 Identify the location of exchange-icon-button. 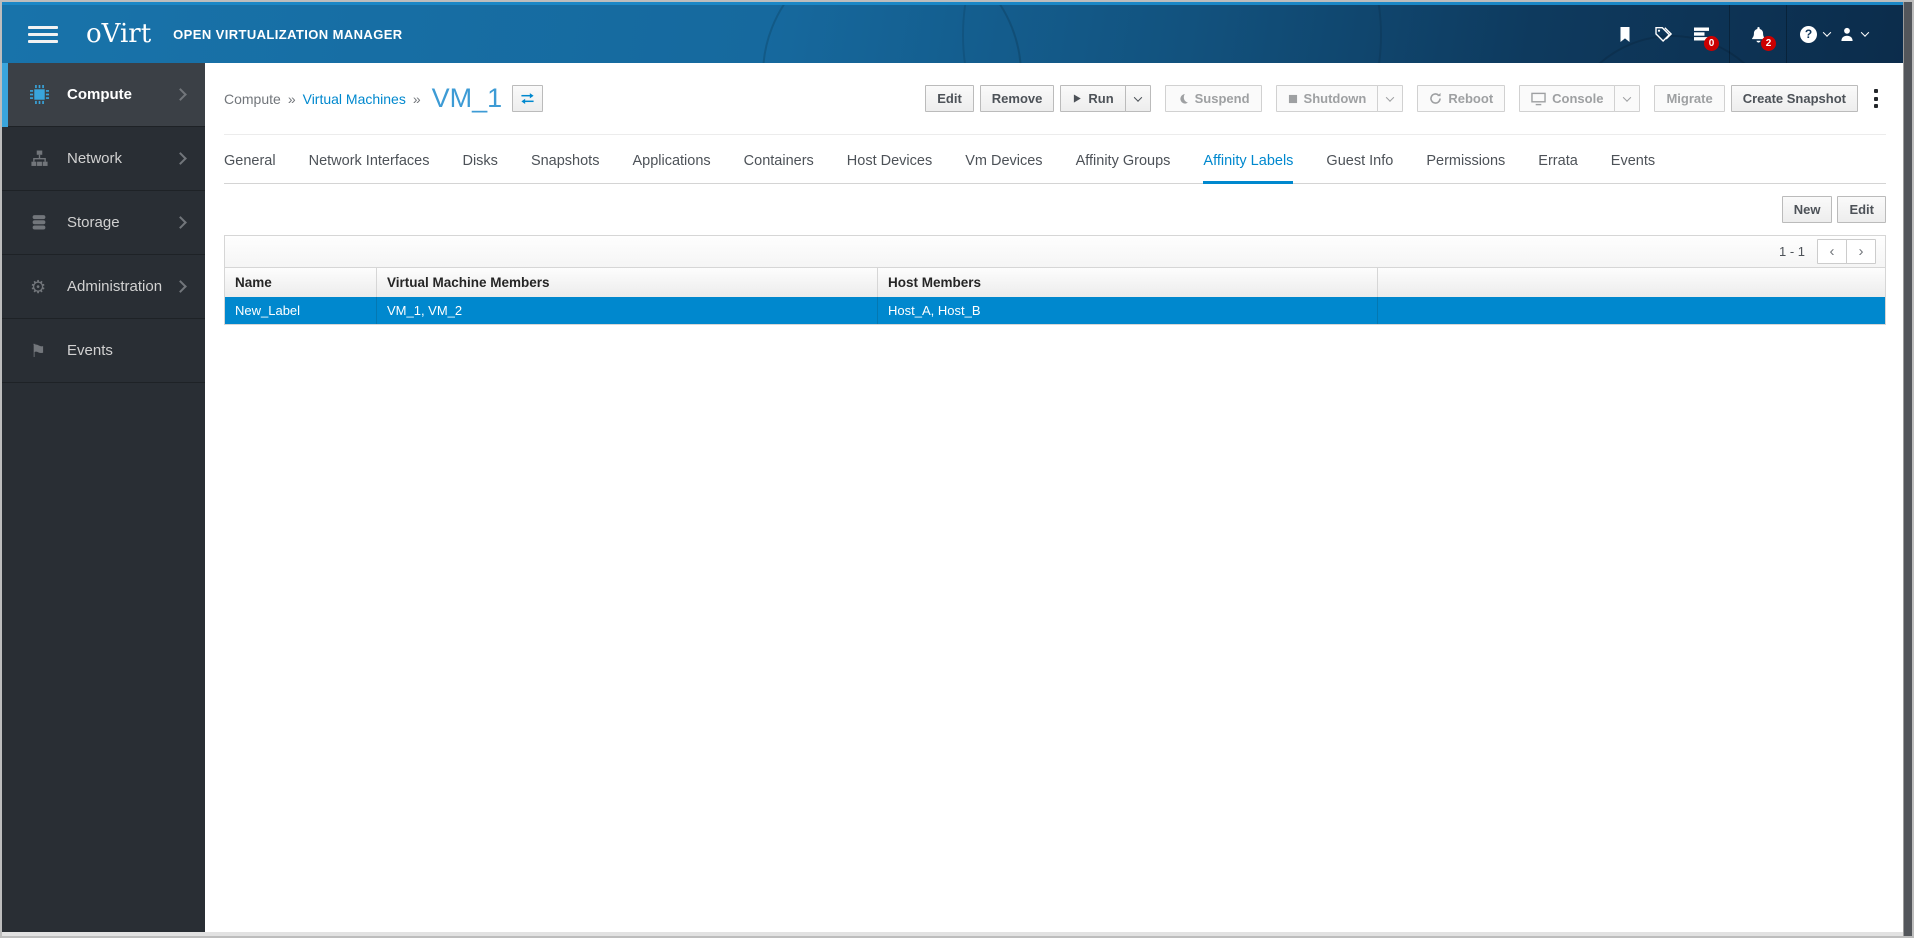
(528, 98).